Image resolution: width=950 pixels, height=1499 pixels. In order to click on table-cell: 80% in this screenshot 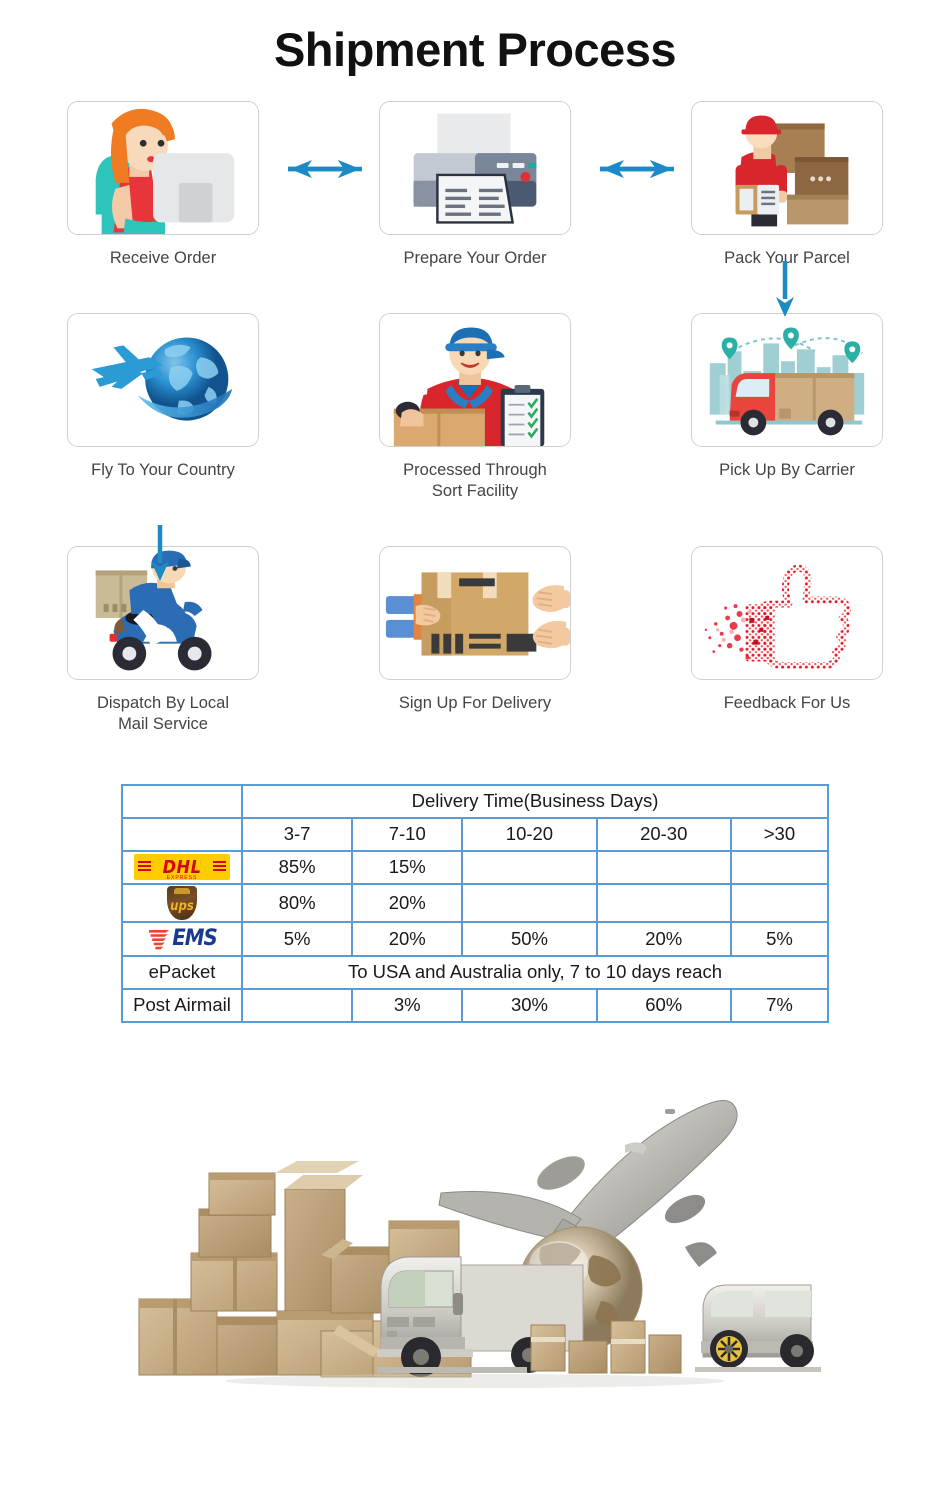, I will do `click(297, 902)`.